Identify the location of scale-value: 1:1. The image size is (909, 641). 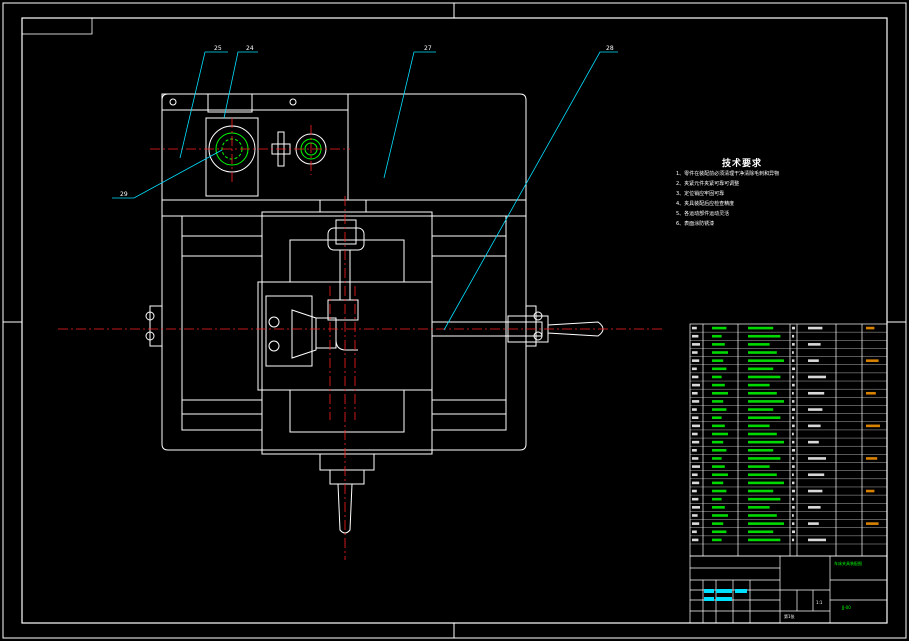
(819, 602).